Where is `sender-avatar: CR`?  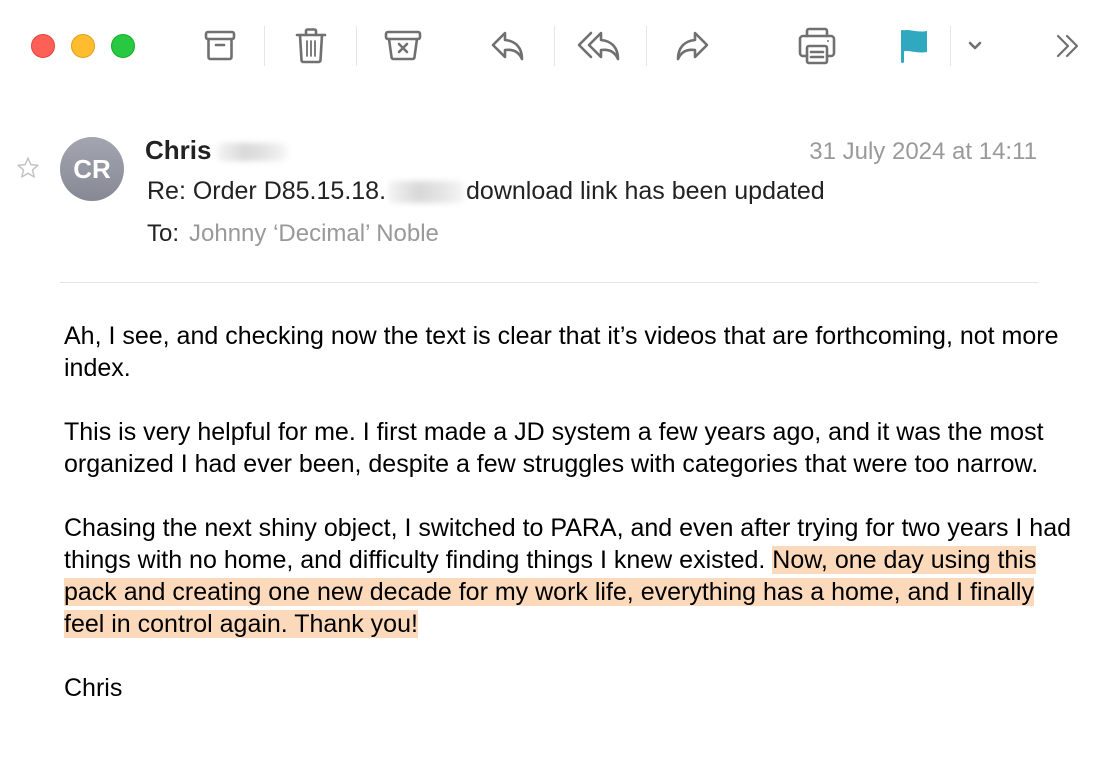 sender-avatar: CR is located at coordinates (92, 169).